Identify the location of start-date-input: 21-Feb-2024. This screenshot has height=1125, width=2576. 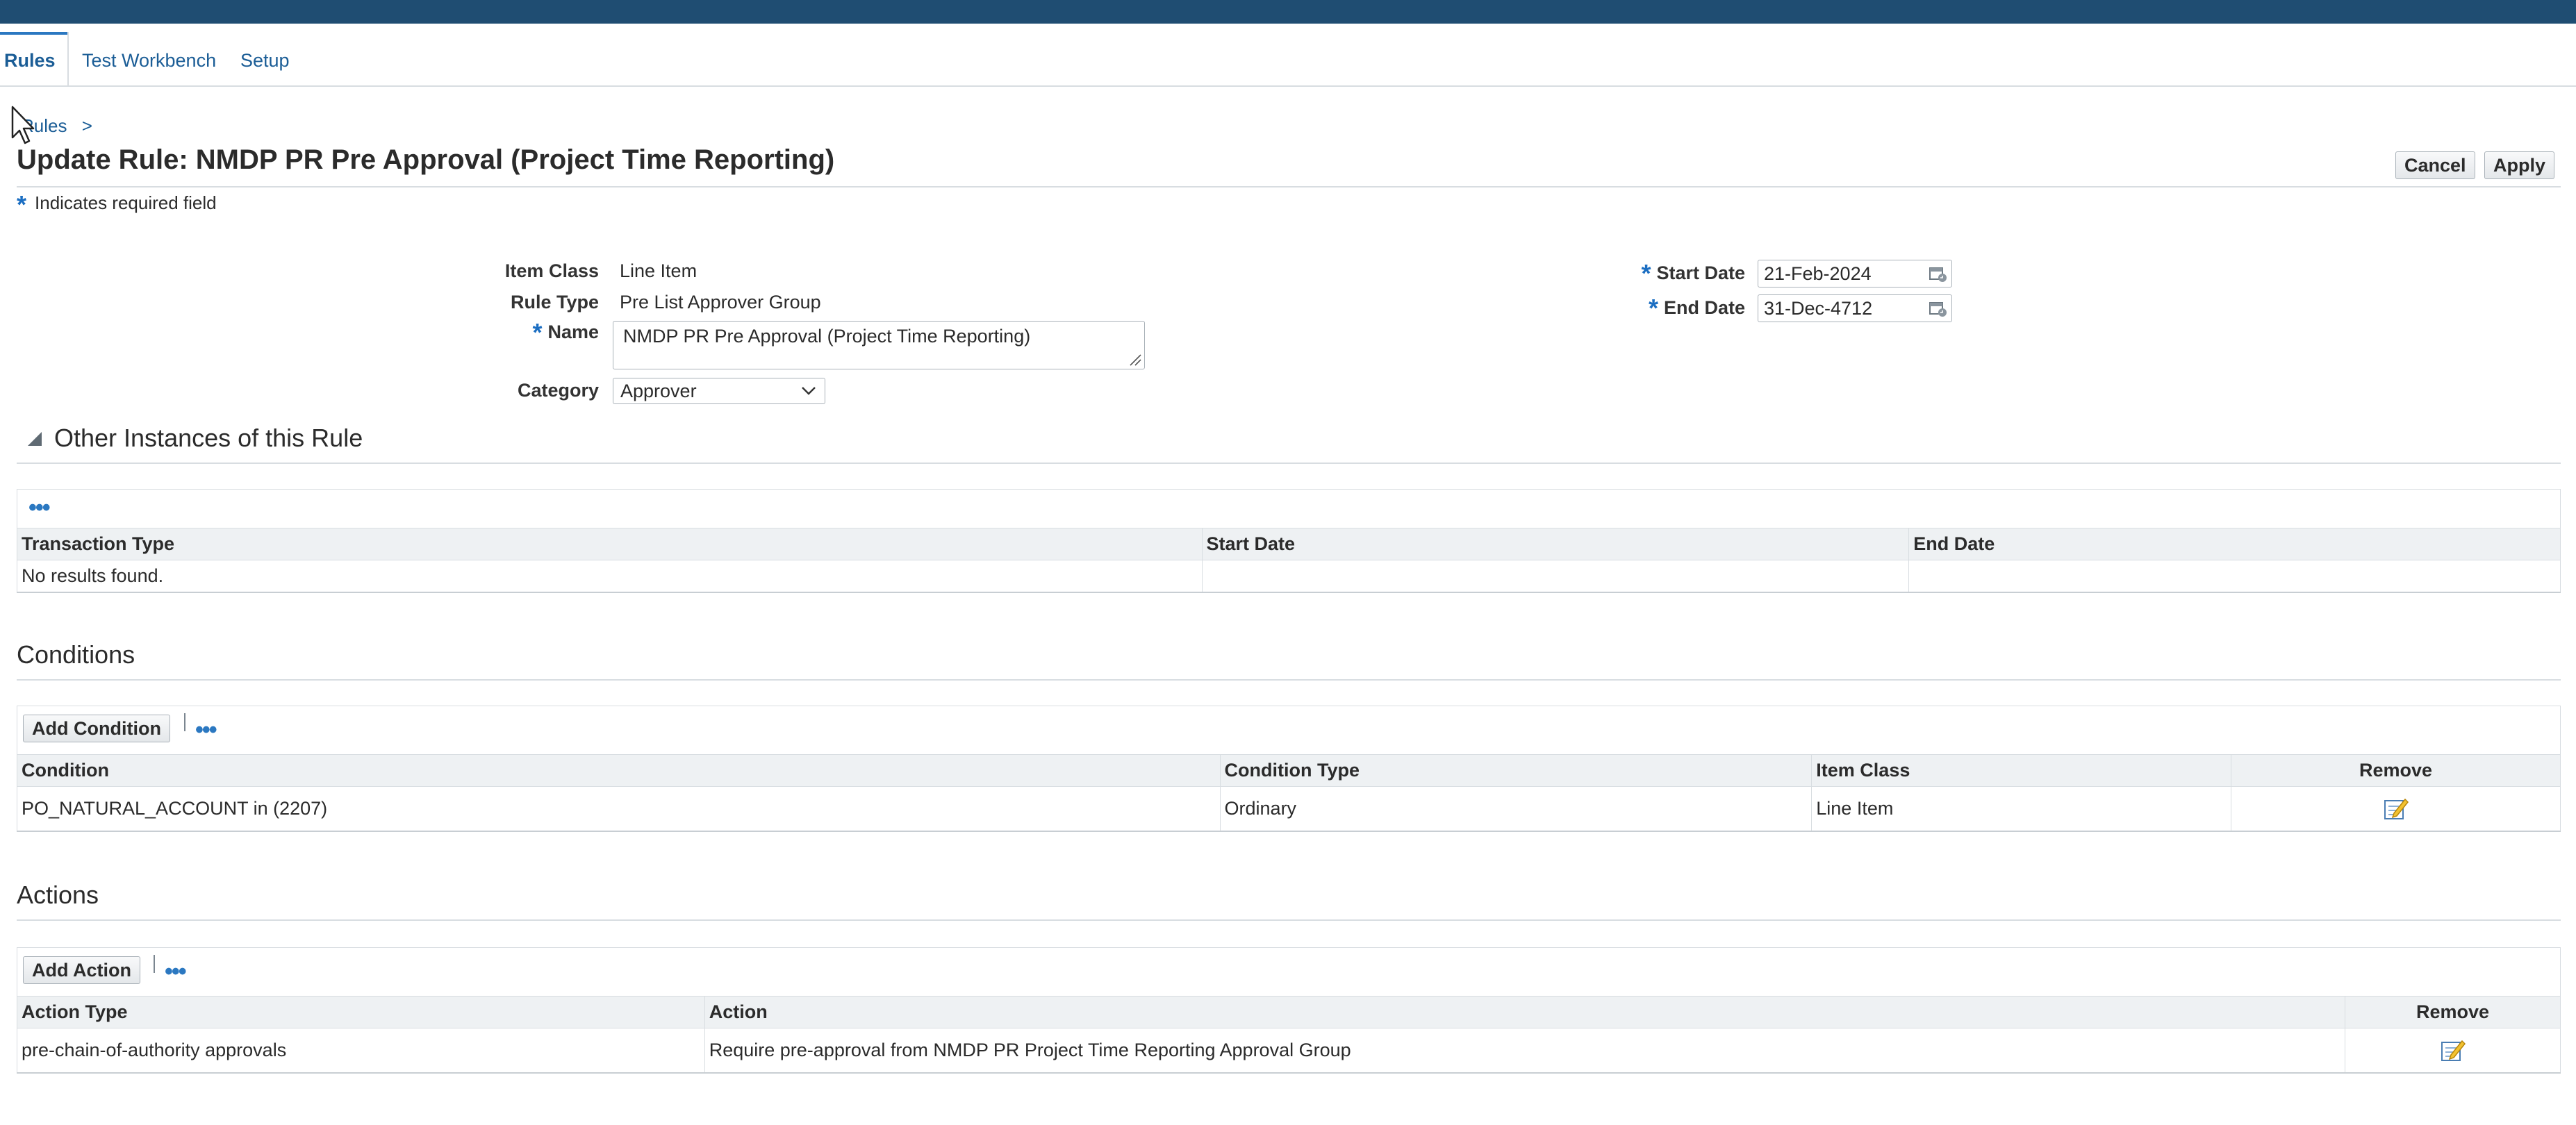
(1855, 274).